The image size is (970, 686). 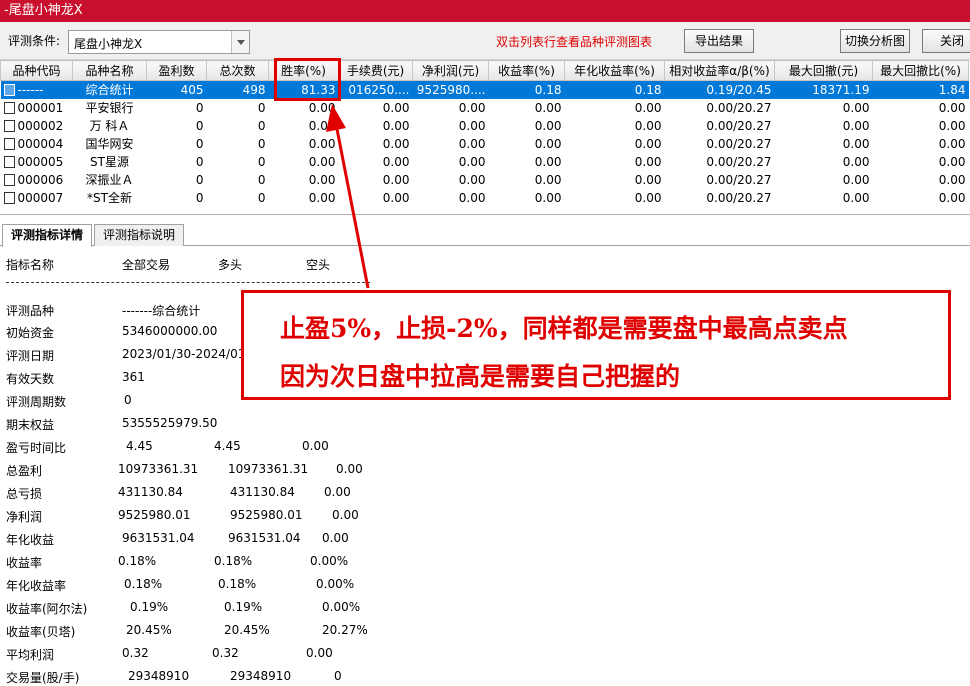 I want to click on detail-value-short: 0, so click(x=338, y=676).